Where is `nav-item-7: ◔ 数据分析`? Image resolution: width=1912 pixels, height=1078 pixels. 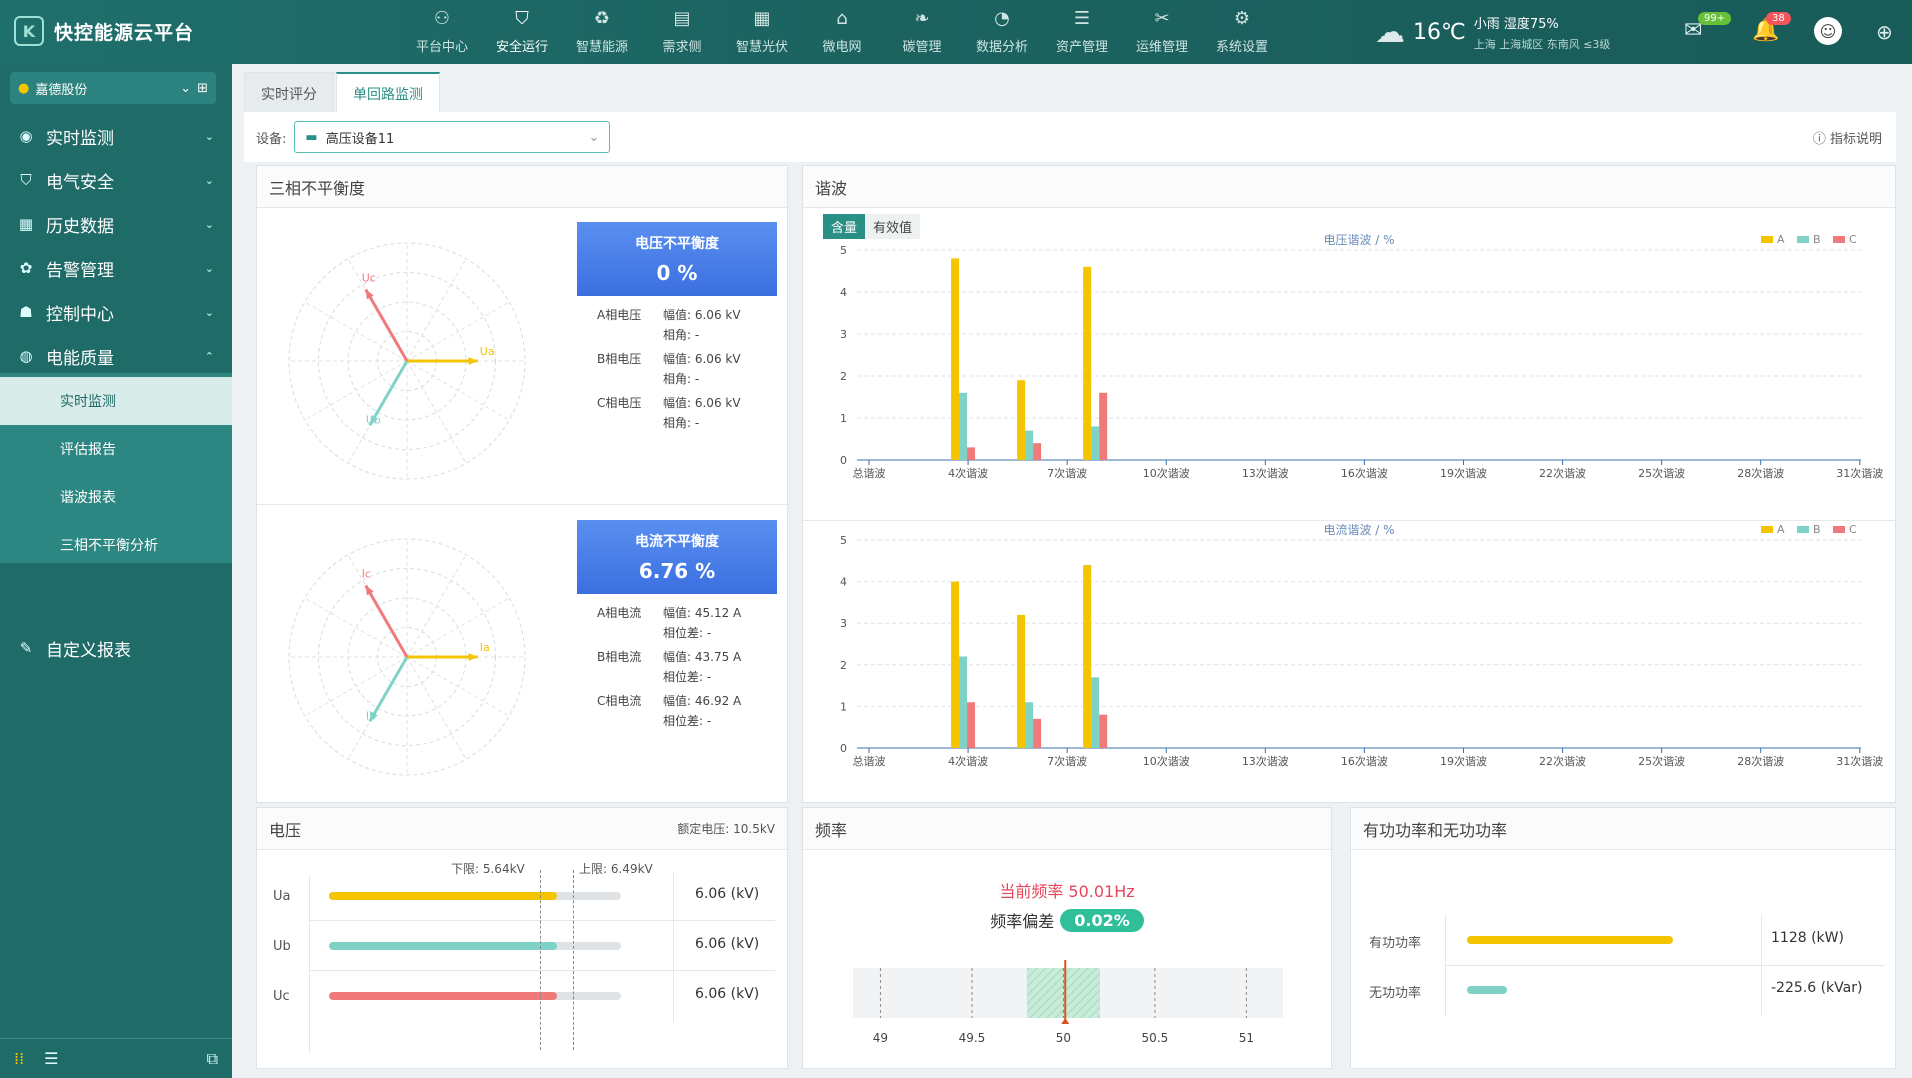 nav-item-7: ◔ 数据分析 is located at coordinates (1002, 32).